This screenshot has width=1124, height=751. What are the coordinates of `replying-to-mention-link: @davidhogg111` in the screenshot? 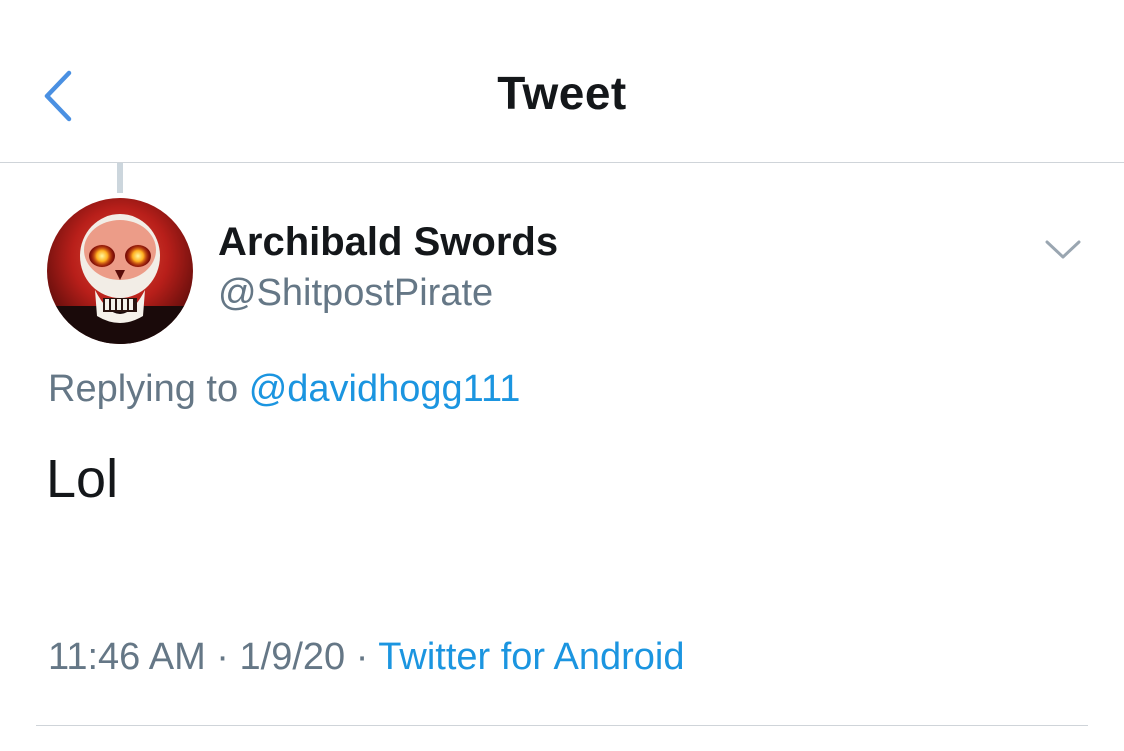 It's located at (385, 389).